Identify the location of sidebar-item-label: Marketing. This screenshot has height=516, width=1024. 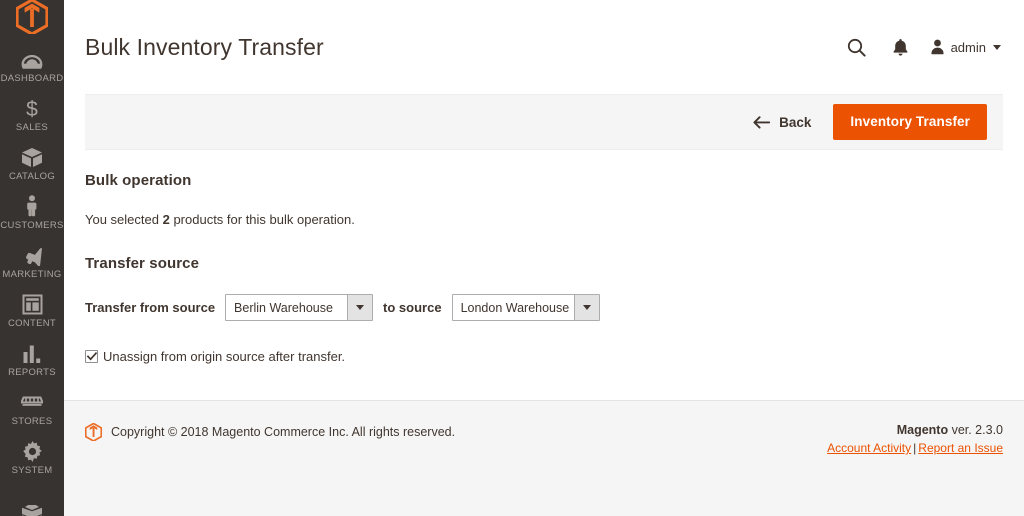
(32, 274).